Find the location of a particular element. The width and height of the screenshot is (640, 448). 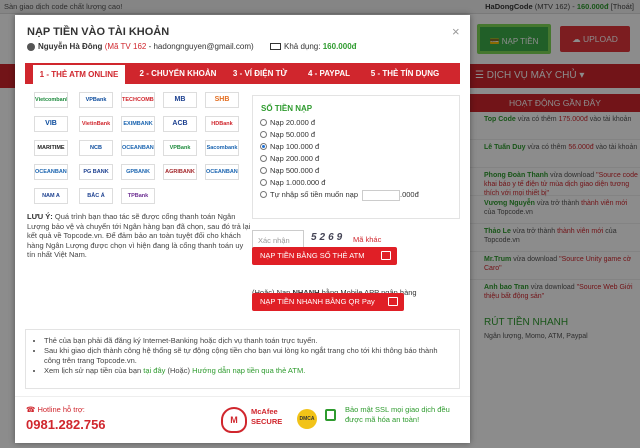

qr-icon is located at coordinates (393, 301).